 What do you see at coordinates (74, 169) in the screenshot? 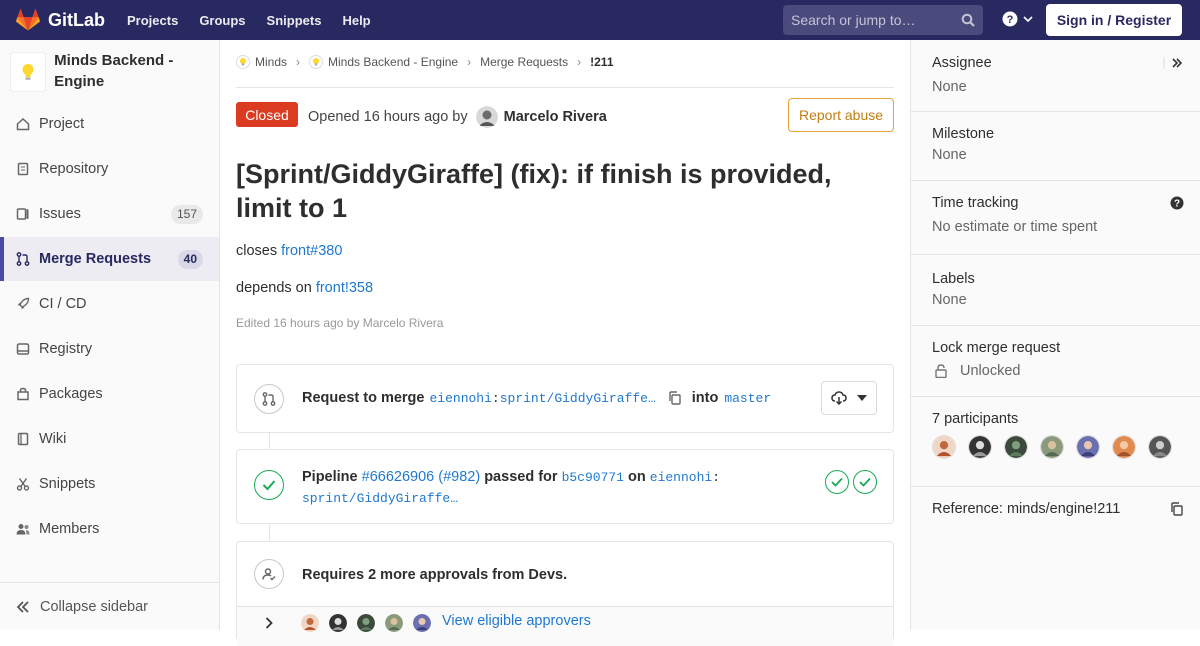
I see `sidebar-item-label: Repository` at bounding box center [74, 169].